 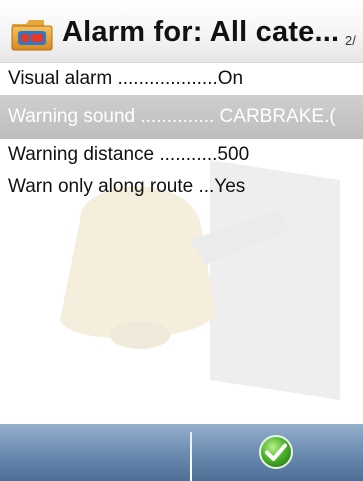 What do you see at coordinates (276, 452) in the screenshot?
I see `checkmark-ok-icon` at bounding box center [276, 452].